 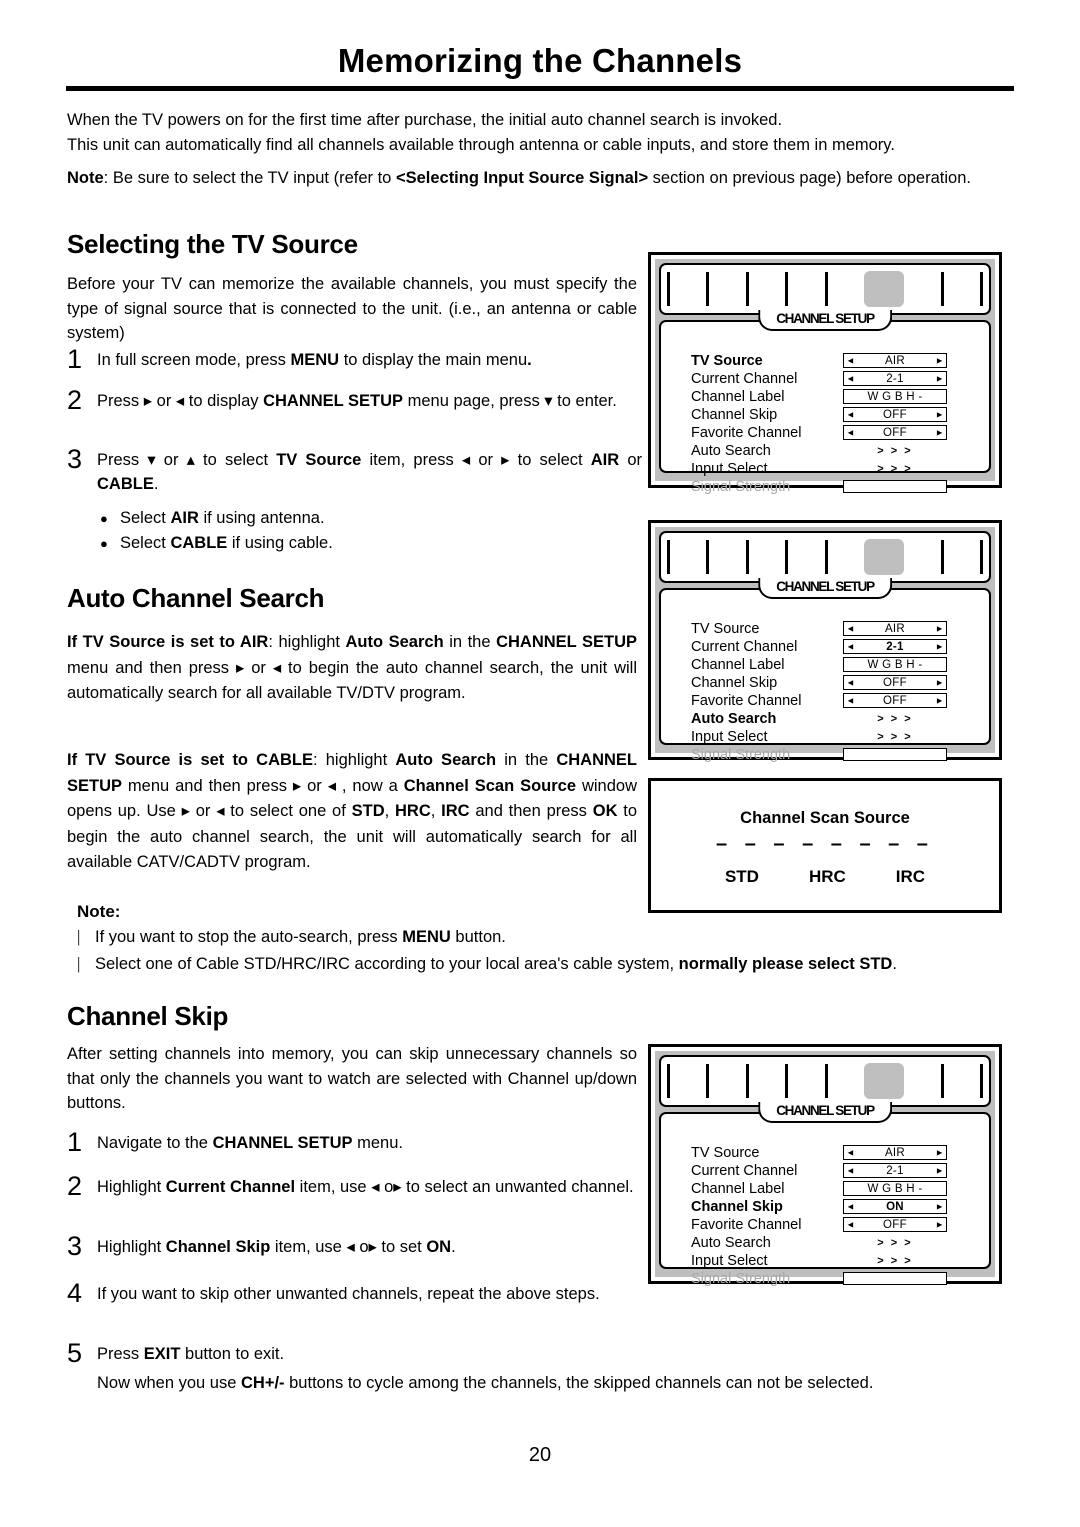 I want to click on emphasis-text: Auto Search, so click(x=446, y=760).